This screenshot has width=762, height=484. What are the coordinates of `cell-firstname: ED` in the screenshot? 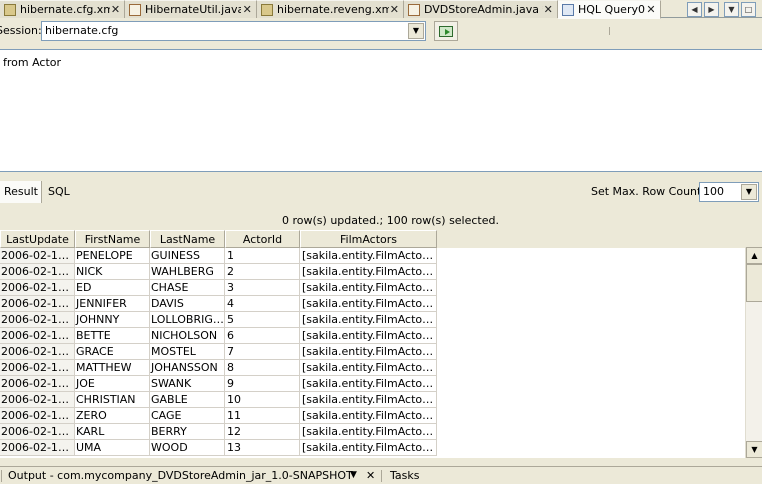 It's located at (112, 288).